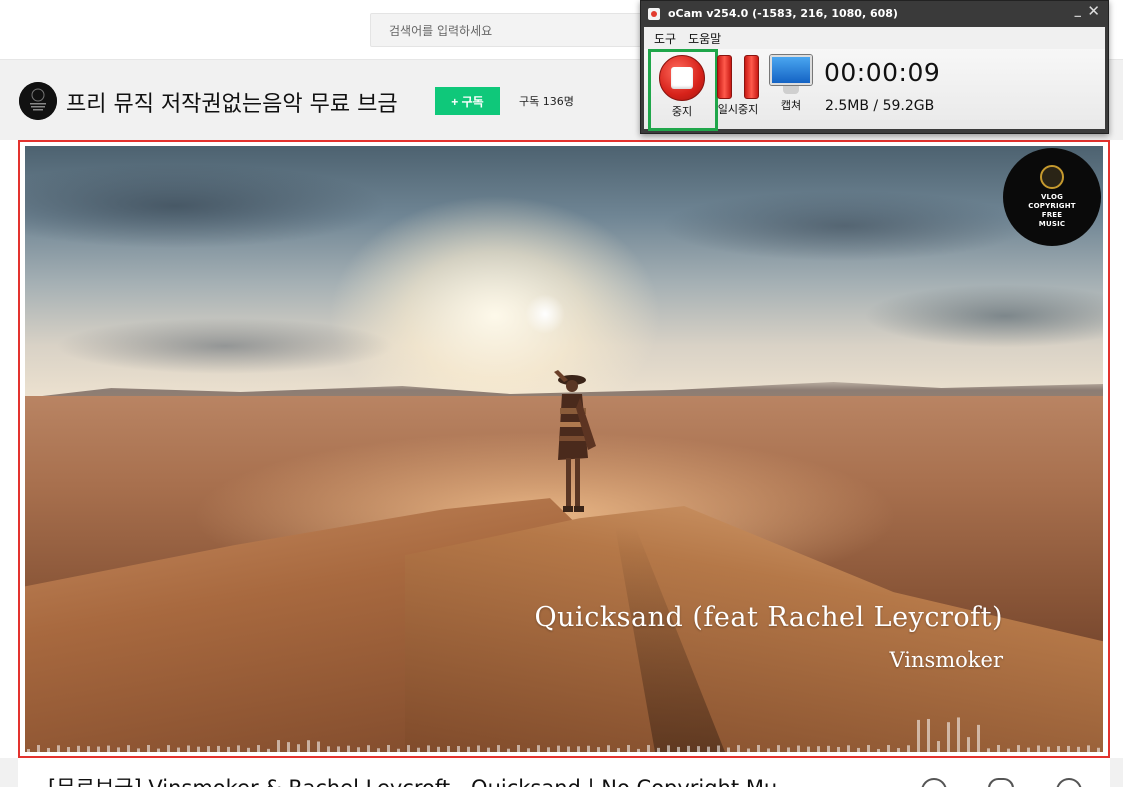  I want to click on vinyl-disc-icon, so click(1052, 177).